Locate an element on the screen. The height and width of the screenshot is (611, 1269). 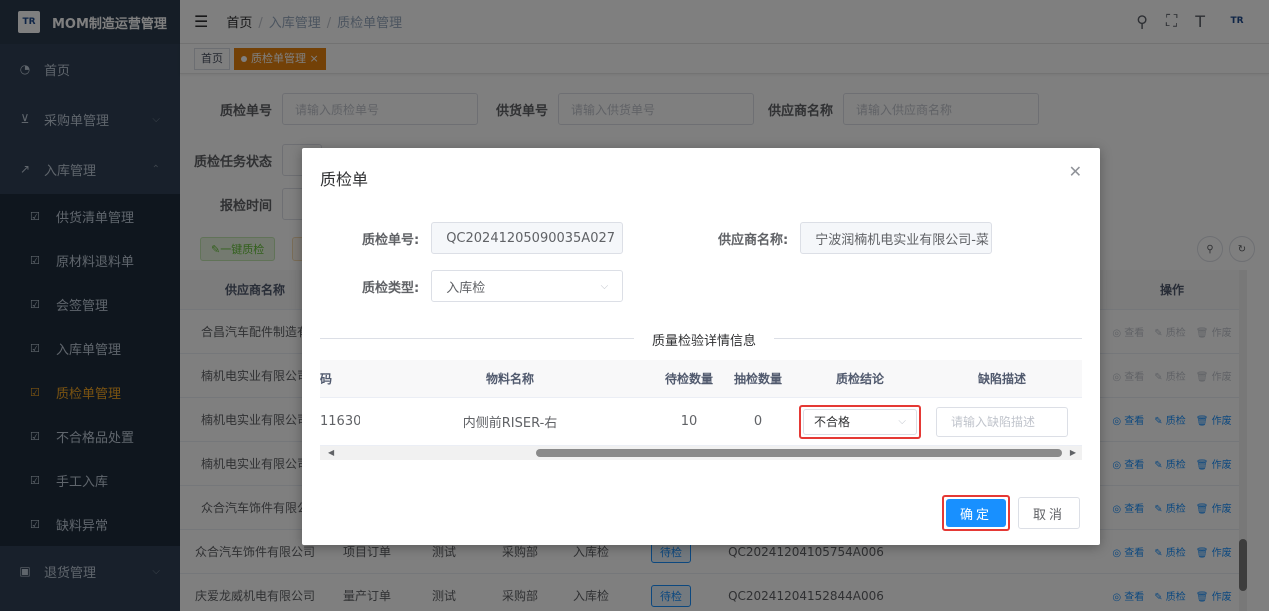
select-value: 入库检 is located at coordinates (466, 288).